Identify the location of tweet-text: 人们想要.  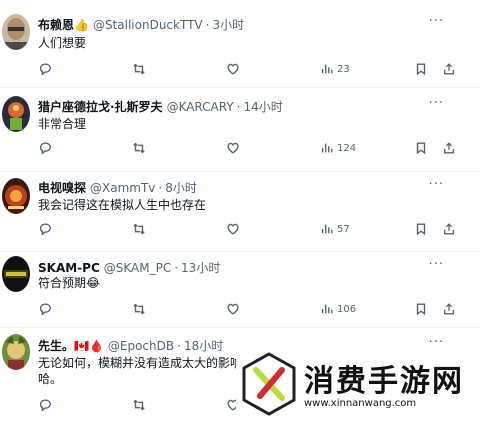
(62, 43).